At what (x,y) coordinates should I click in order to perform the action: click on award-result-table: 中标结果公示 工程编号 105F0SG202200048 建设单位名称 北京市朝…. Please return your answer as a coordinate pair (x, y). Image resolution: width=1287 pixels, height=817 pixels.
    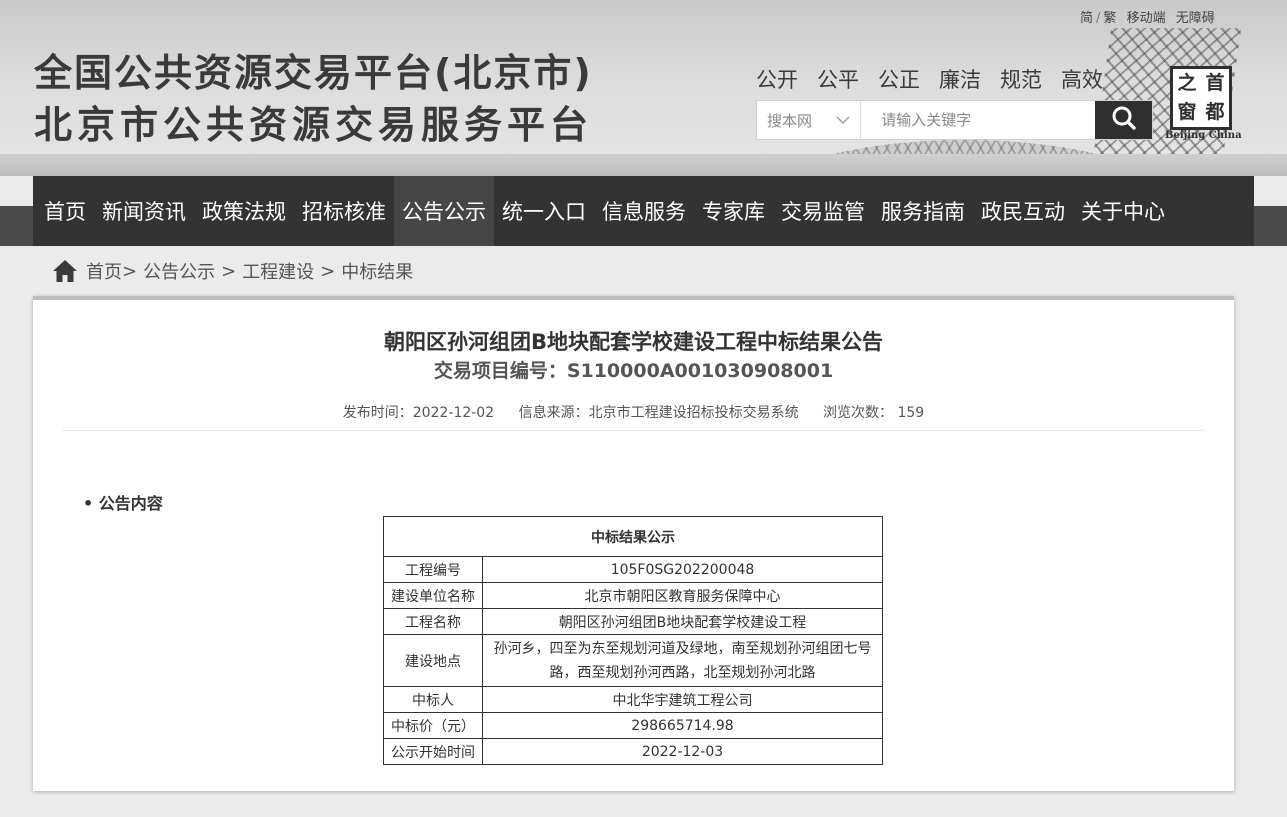
    Looking at the image, I should click on (633, 640).